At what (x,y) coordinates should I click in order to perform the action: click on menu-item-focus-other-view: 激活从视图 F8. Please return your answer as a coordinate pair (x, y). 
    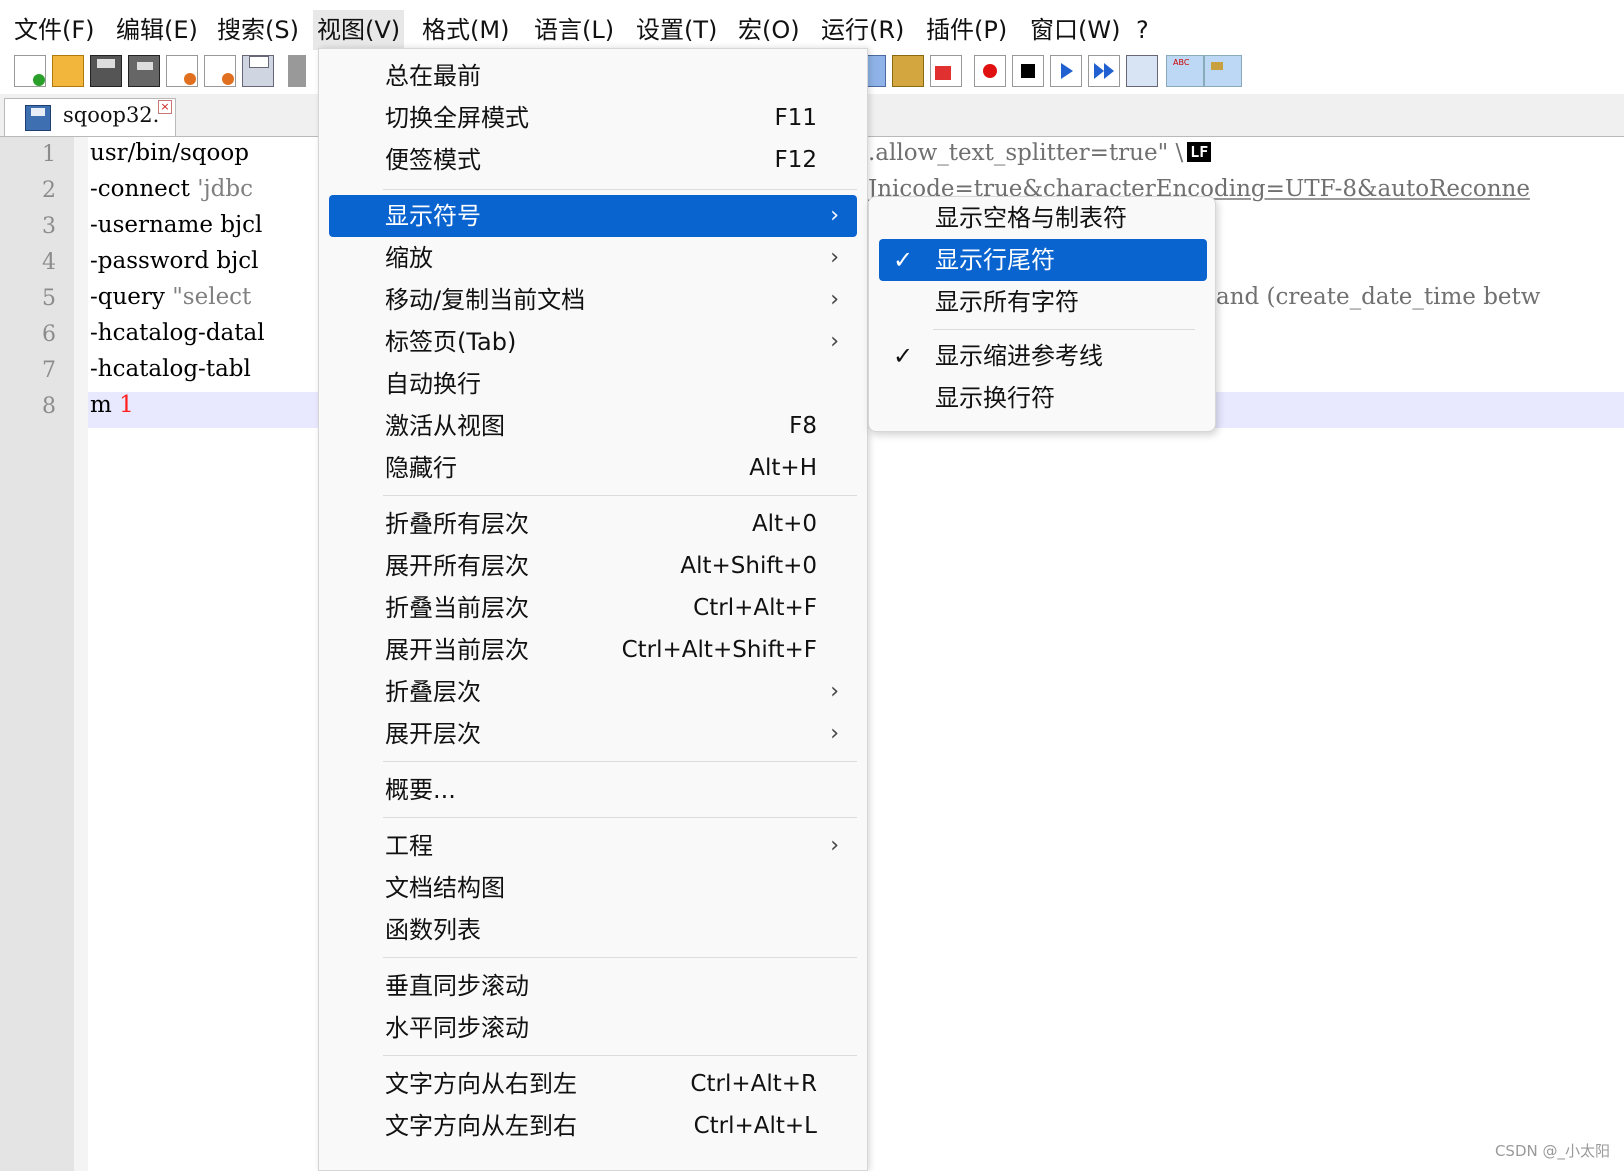
    Looking at the image, I should click on (593, 426).